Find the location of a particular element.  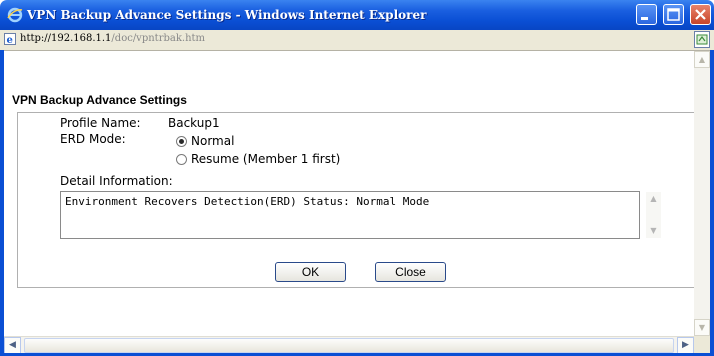

page-icon: e is located at coordinates (10, 39).